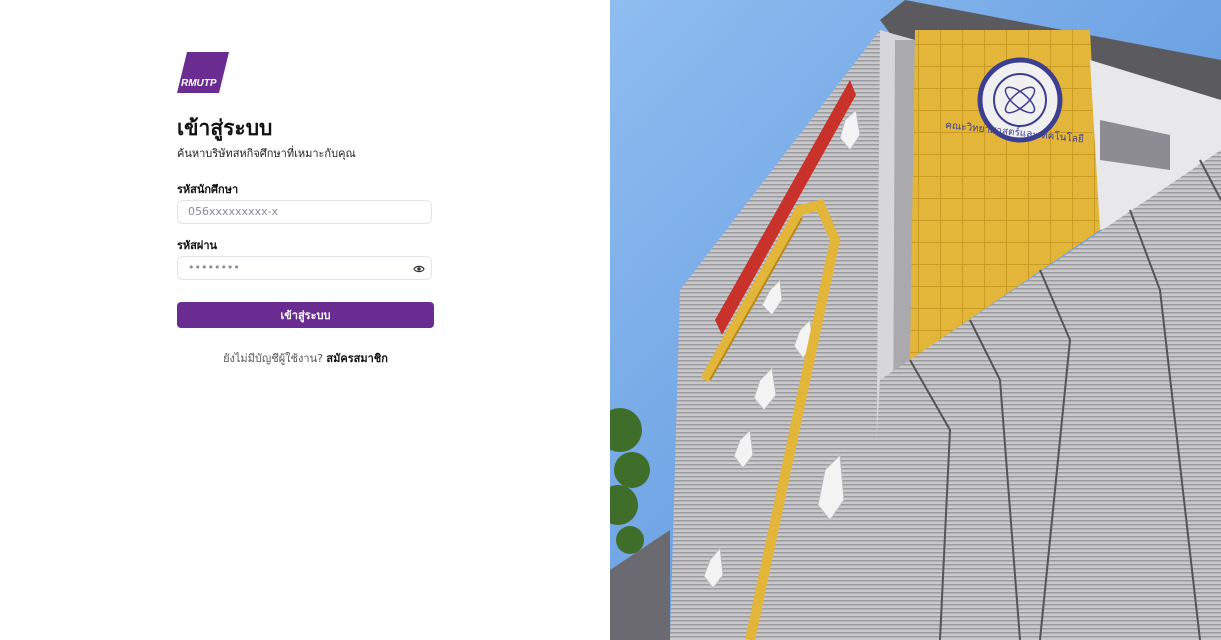 The image size is (1221, 640). Describe the element at coordinates (298, 267) in the screenshot. I see `password-input` at that location.